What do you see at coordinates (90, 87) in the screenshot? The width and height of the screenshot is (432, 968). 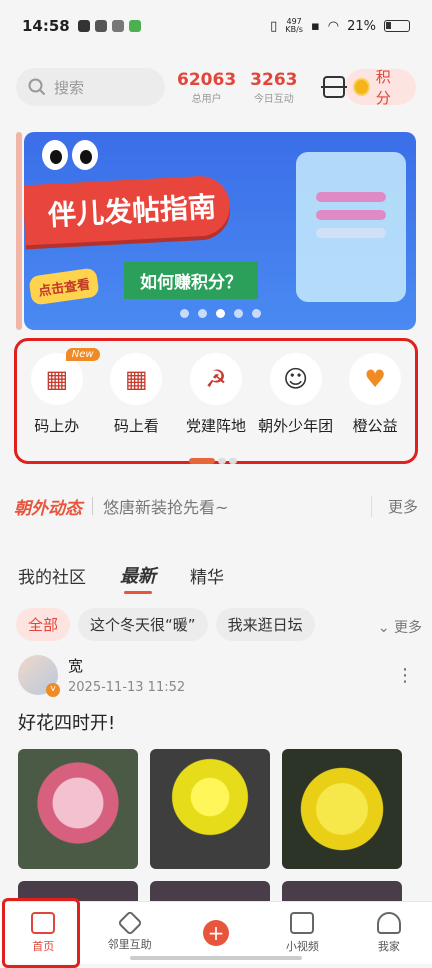 I see `search-input: 搜索` at bounding box center [90, 87].